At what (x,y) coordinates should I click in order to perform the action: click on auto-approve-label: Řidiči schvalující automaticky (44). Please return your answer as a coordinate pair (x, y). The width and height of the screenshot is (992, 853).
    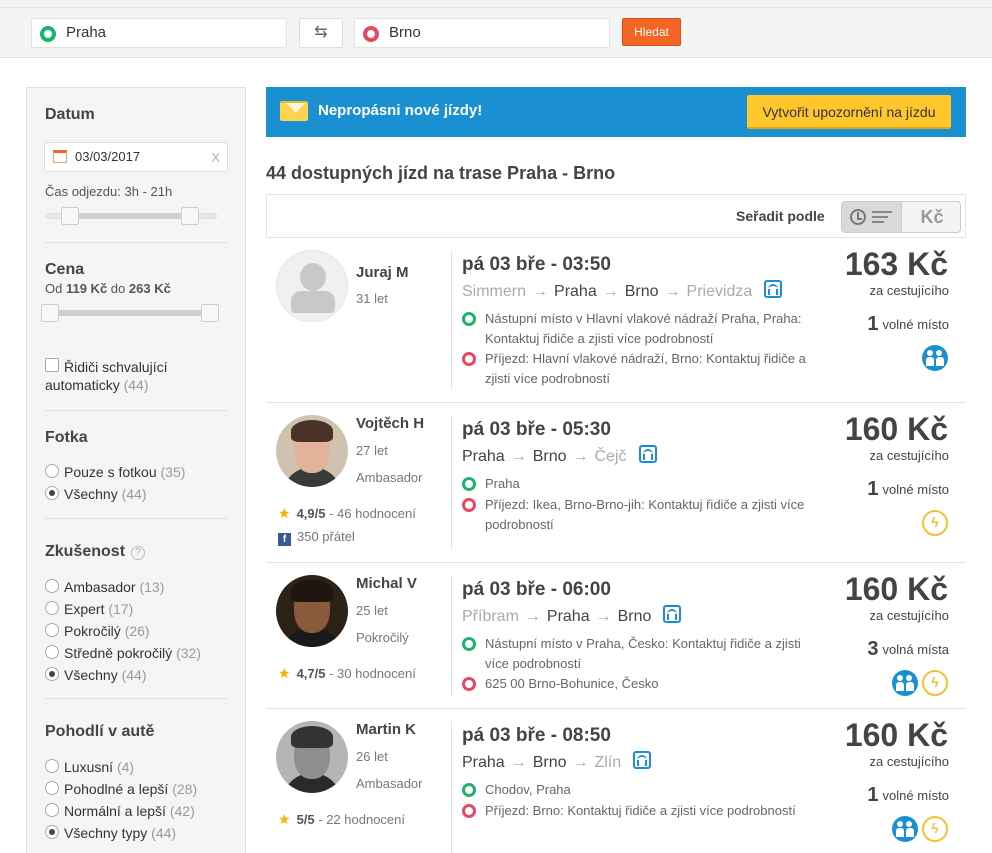
    Looking at the image, I should click on (130, 376).